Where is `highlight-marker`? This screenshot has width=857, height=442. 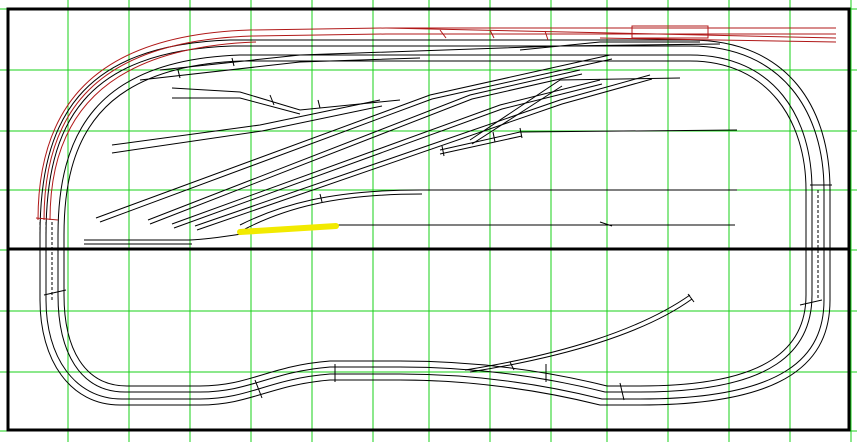 highlight-marker is located at coordinates (288, 229).